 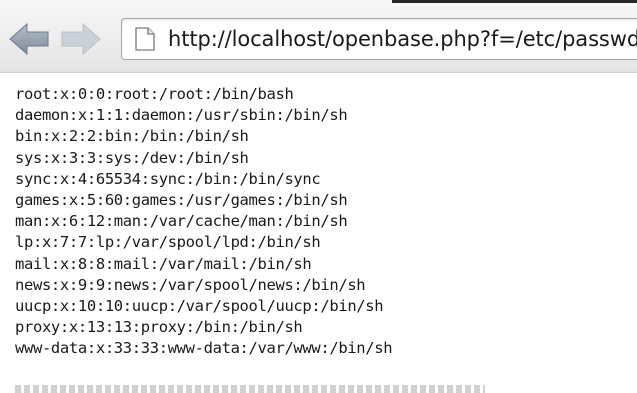 I want to click on passwd-line: proxy:x:13:13:proxy:/bin:/bin/sh, so click(x=159, y=327).